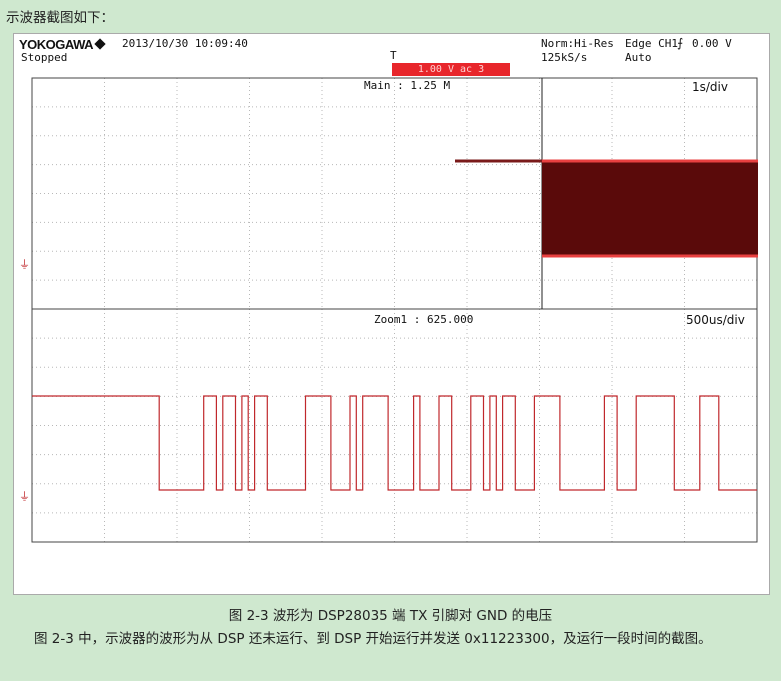  What do you see at coordinates (423, 319) in the screenshot?
I see `zoom-window-label: Zoom1 : 625.000` at bounding box center [423, 319].